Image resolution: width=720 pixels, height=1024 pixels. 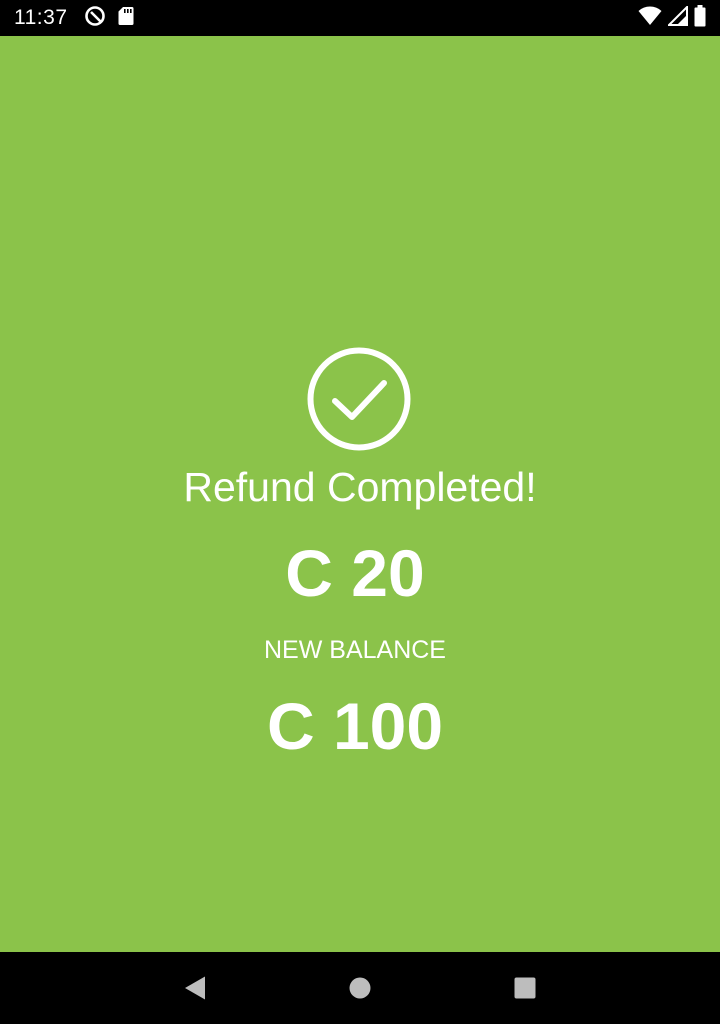 I want to click on recents-icon, so click(x=525, y=988).